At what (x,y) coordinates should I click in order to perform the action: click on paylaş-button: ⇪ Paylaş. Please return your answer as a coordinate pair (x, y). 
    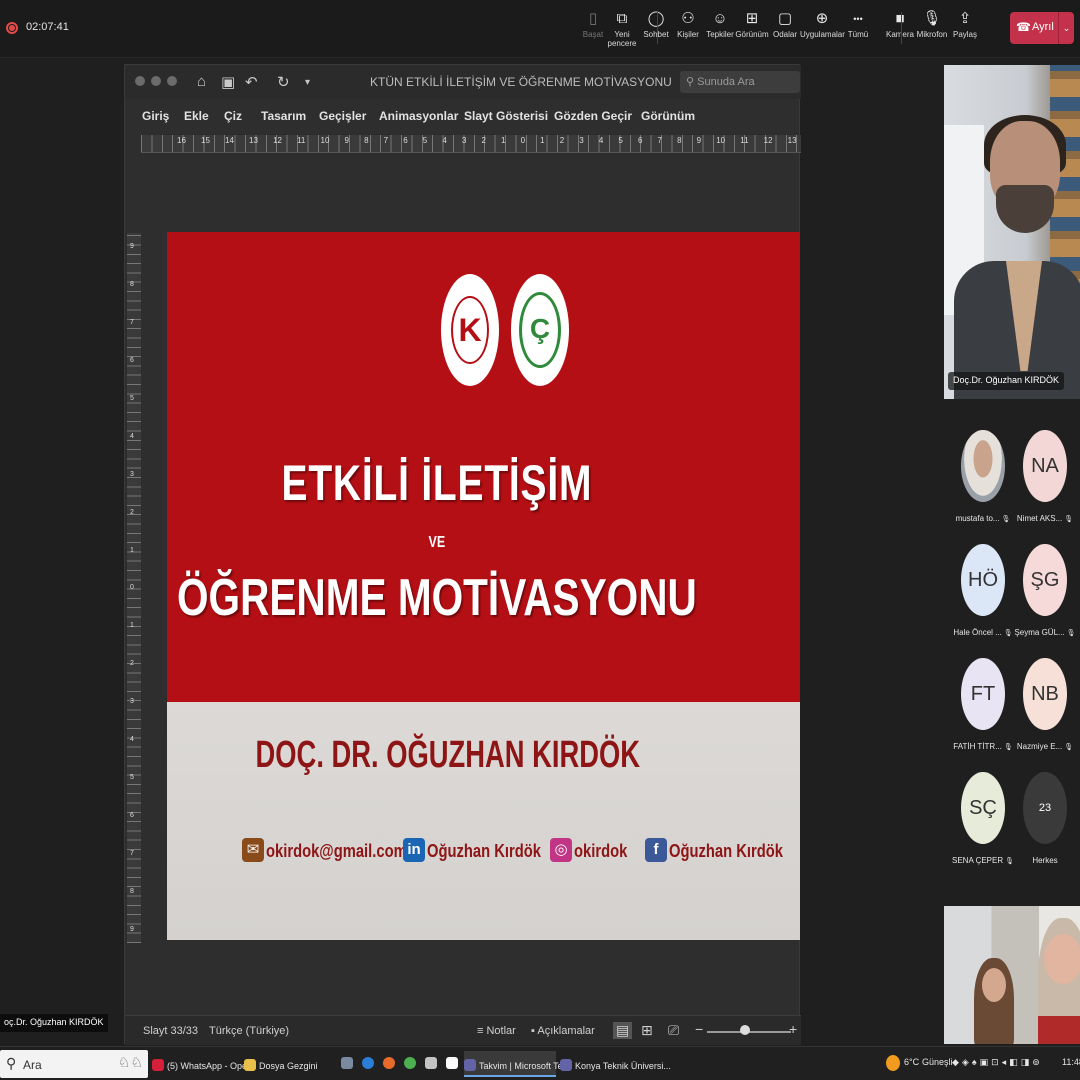
    Looking at the image, I should click on (965, 23).